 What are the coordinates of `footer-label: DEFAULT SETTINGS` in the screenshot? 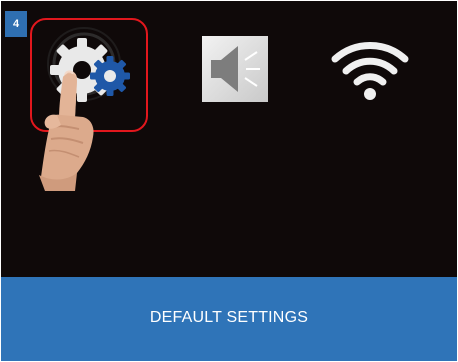 It's located at (229, 317).